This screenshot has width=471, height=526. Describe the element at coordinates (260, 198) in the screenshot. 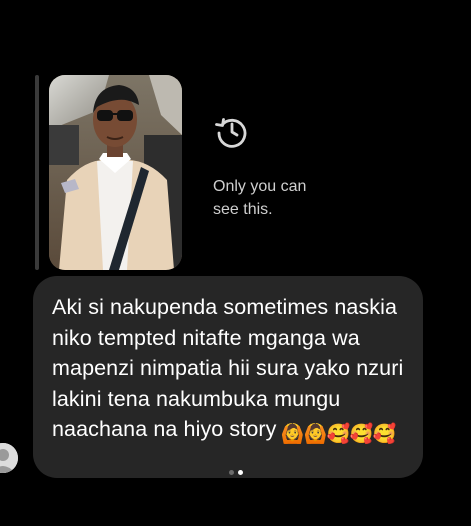

I see `visibility-note: Only you can see this.` at that location.